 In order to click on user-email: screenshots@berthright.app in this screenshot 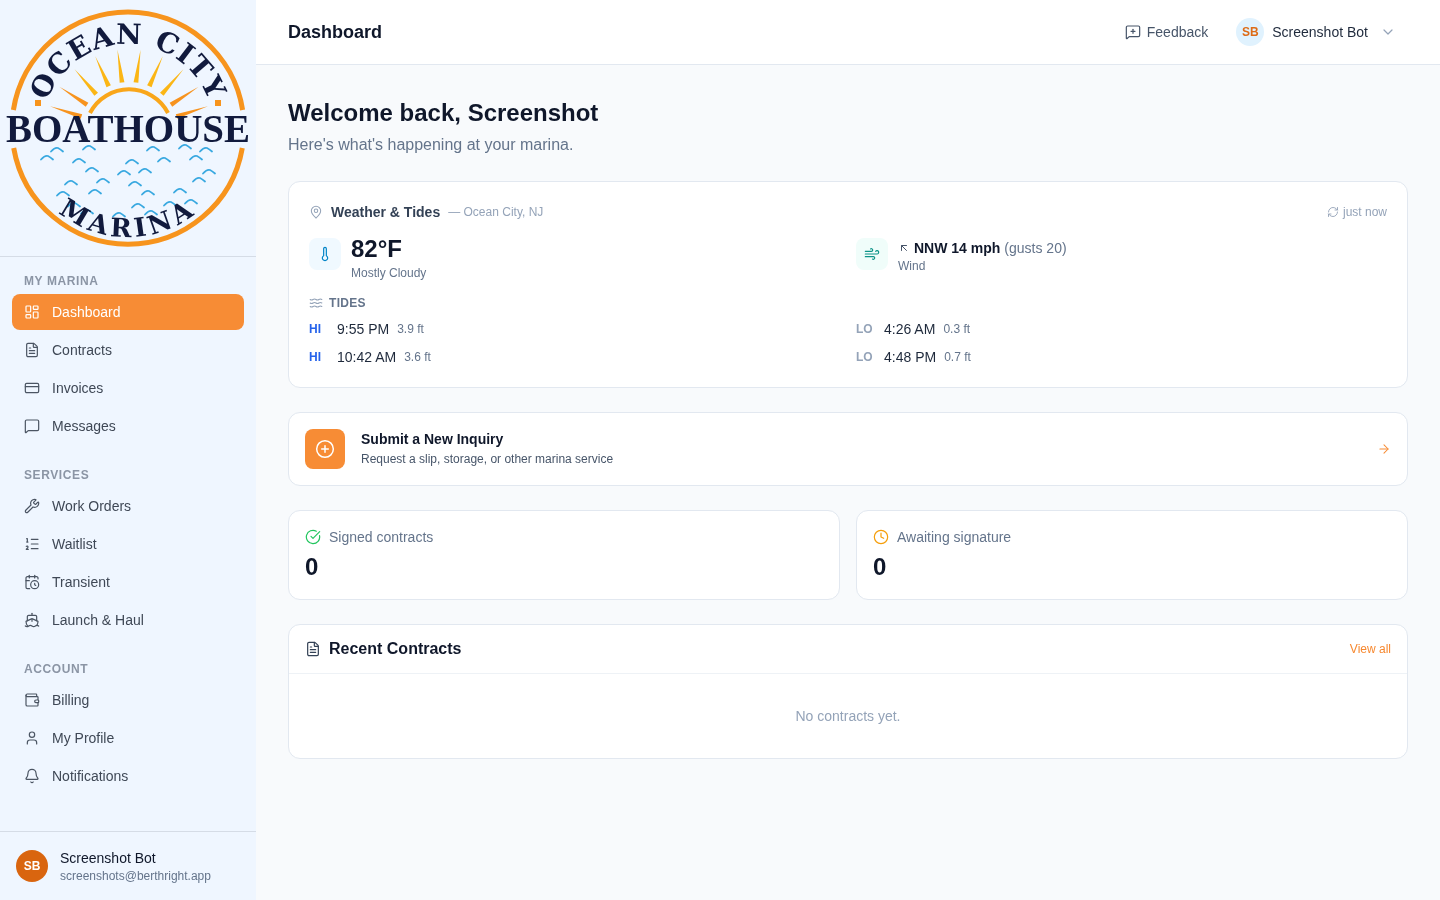, I will do `click(135, 876)`.